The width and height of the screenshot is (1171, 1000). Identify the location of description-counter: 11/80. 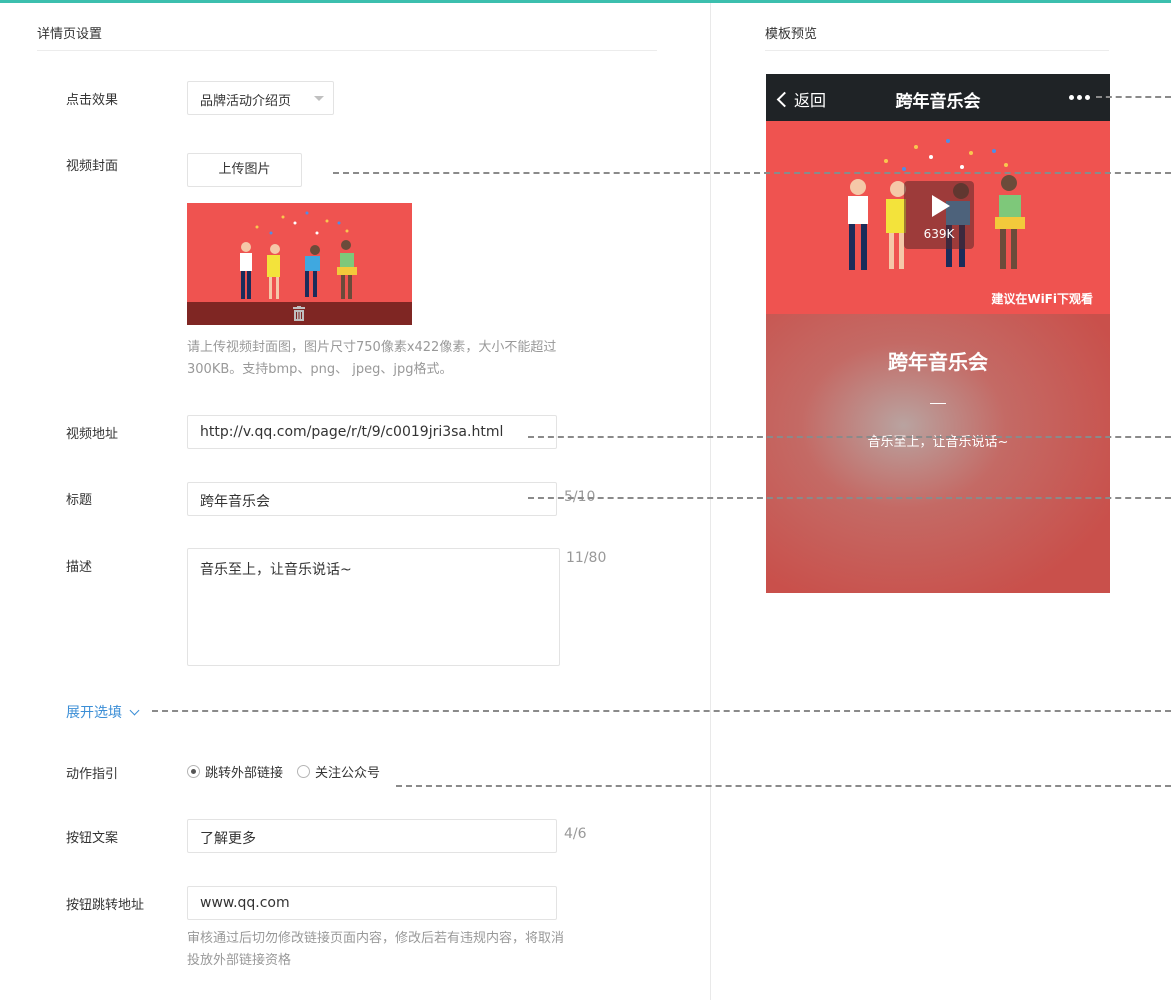
(586, 558).